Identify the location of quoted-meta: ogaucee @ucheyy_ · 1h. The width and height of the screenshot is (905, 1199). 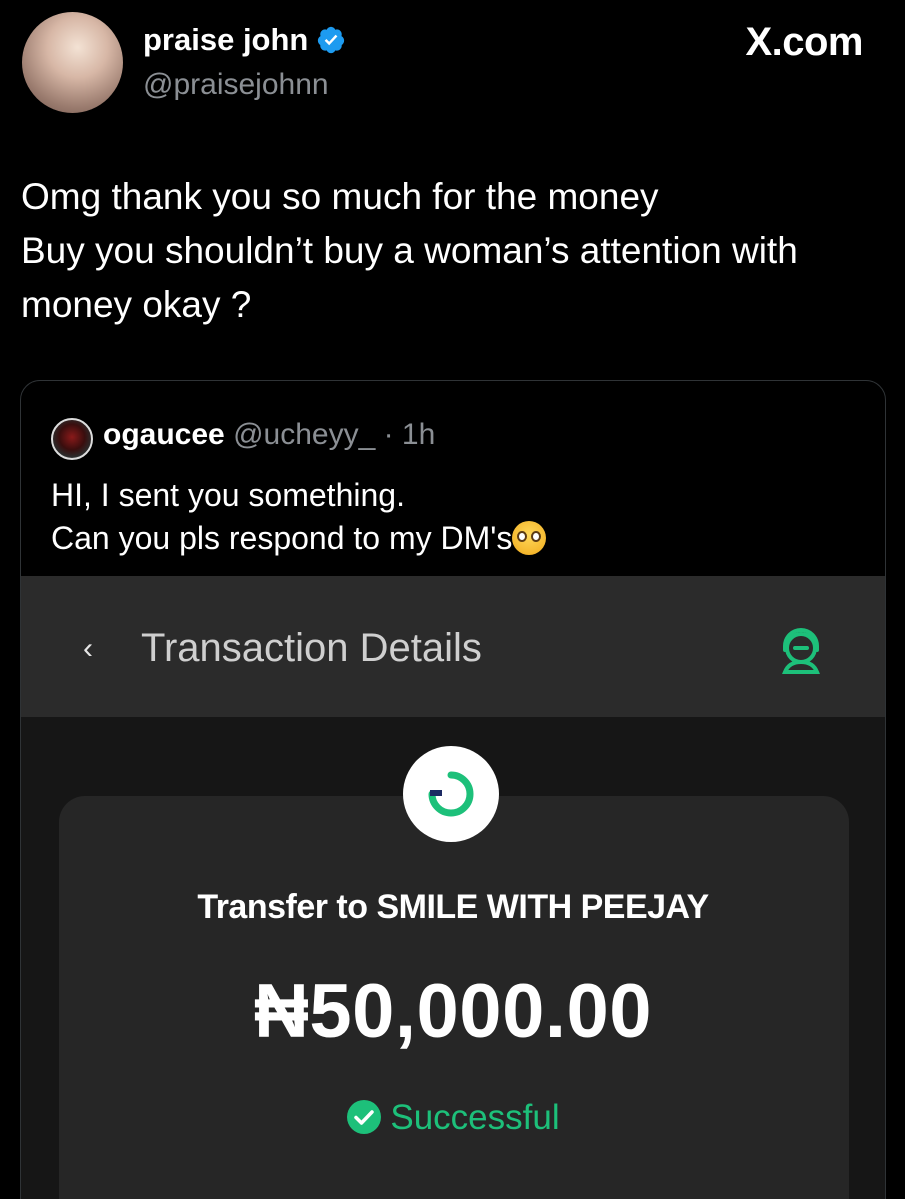
(269, 435).